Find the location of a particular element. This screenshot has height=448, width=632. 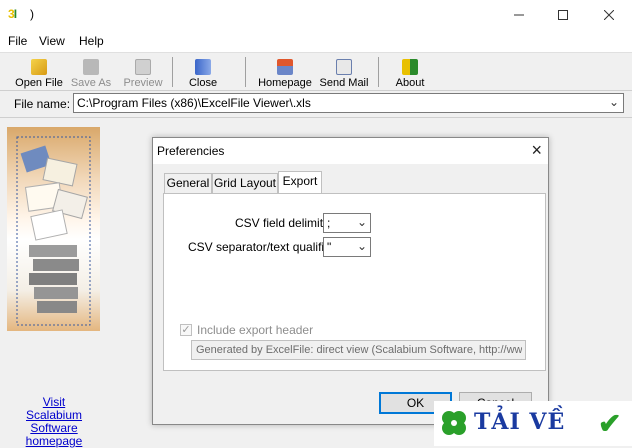

minimize-icon is located at coordinates (519, 15).